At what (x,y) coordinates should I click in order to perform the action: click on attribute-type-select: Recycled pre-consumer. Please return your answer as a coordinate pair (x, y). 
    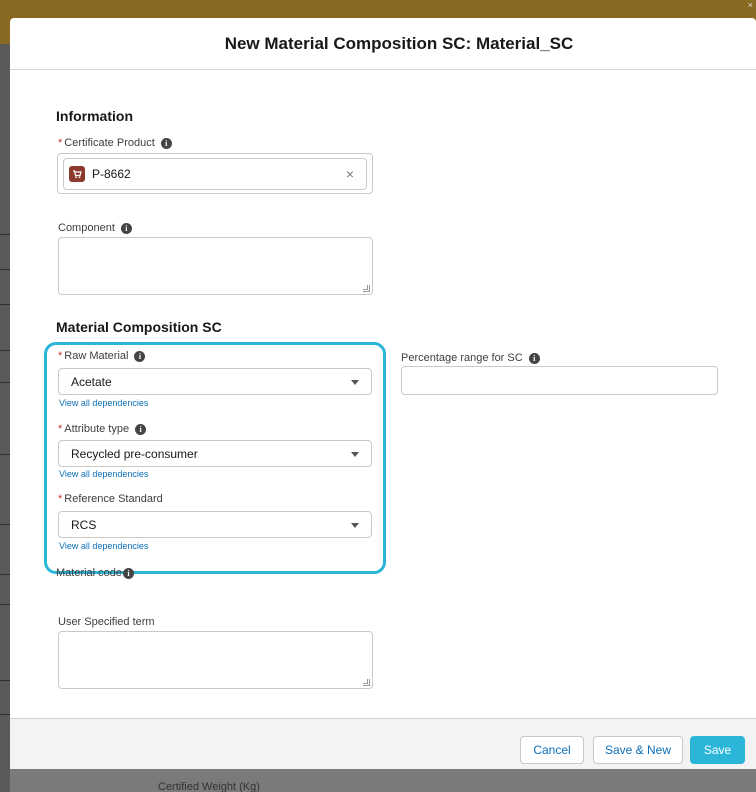
    Looking at the image, I should click on (215, 453).